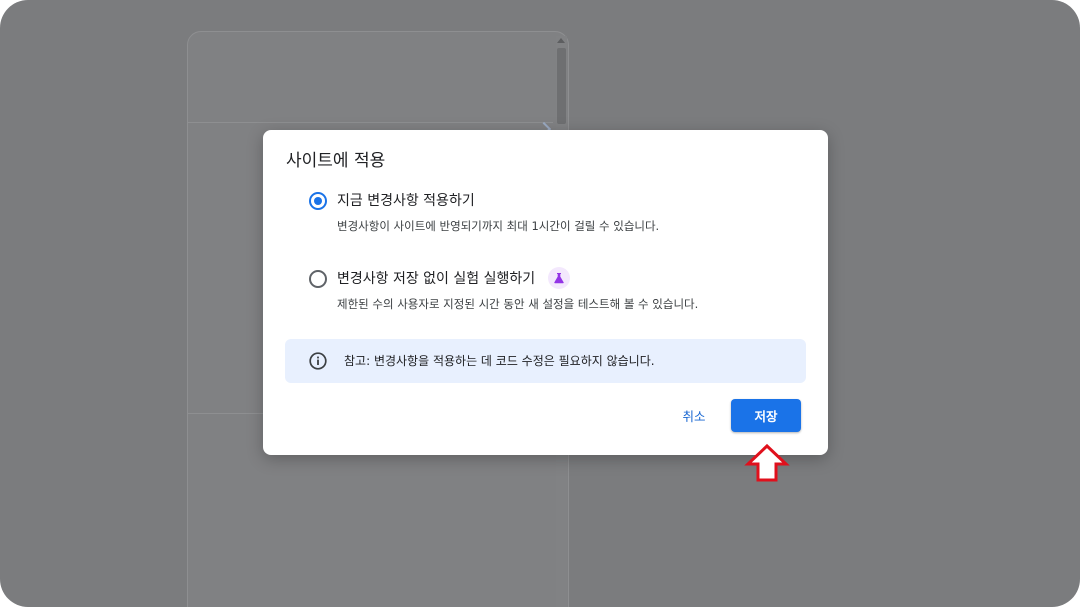 This screenshot has width=1080, height=607. Describe the element at coordinates (561, 86) in the screenshot. I see `background-scrollbar-thumb` at that location.